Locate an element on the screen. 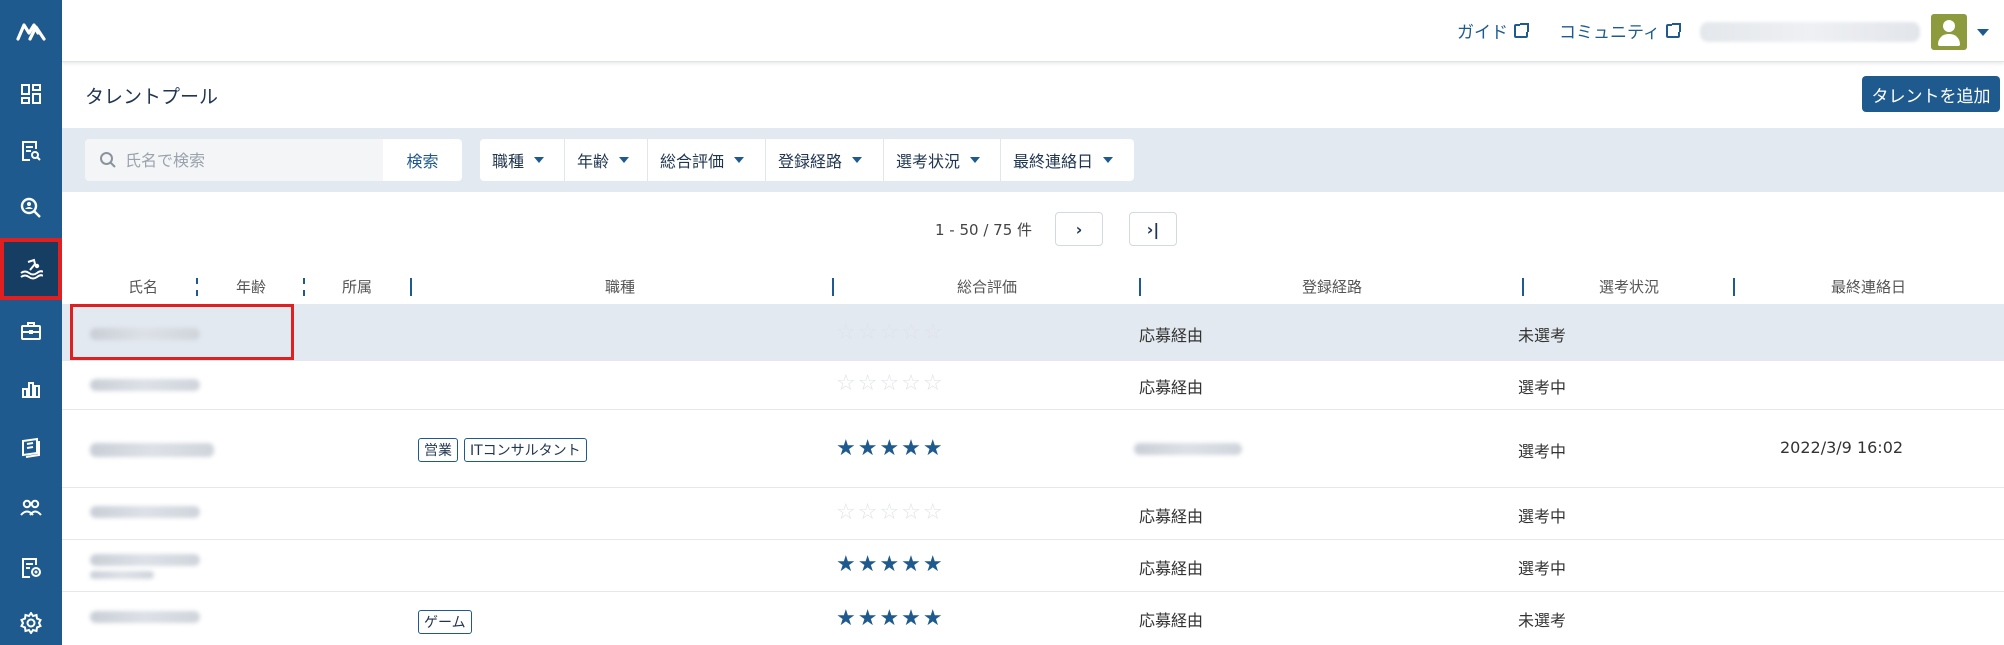 The width and height of the screenshot is (2004, 645). external-link-icon is located at coordinates (1521, 30).